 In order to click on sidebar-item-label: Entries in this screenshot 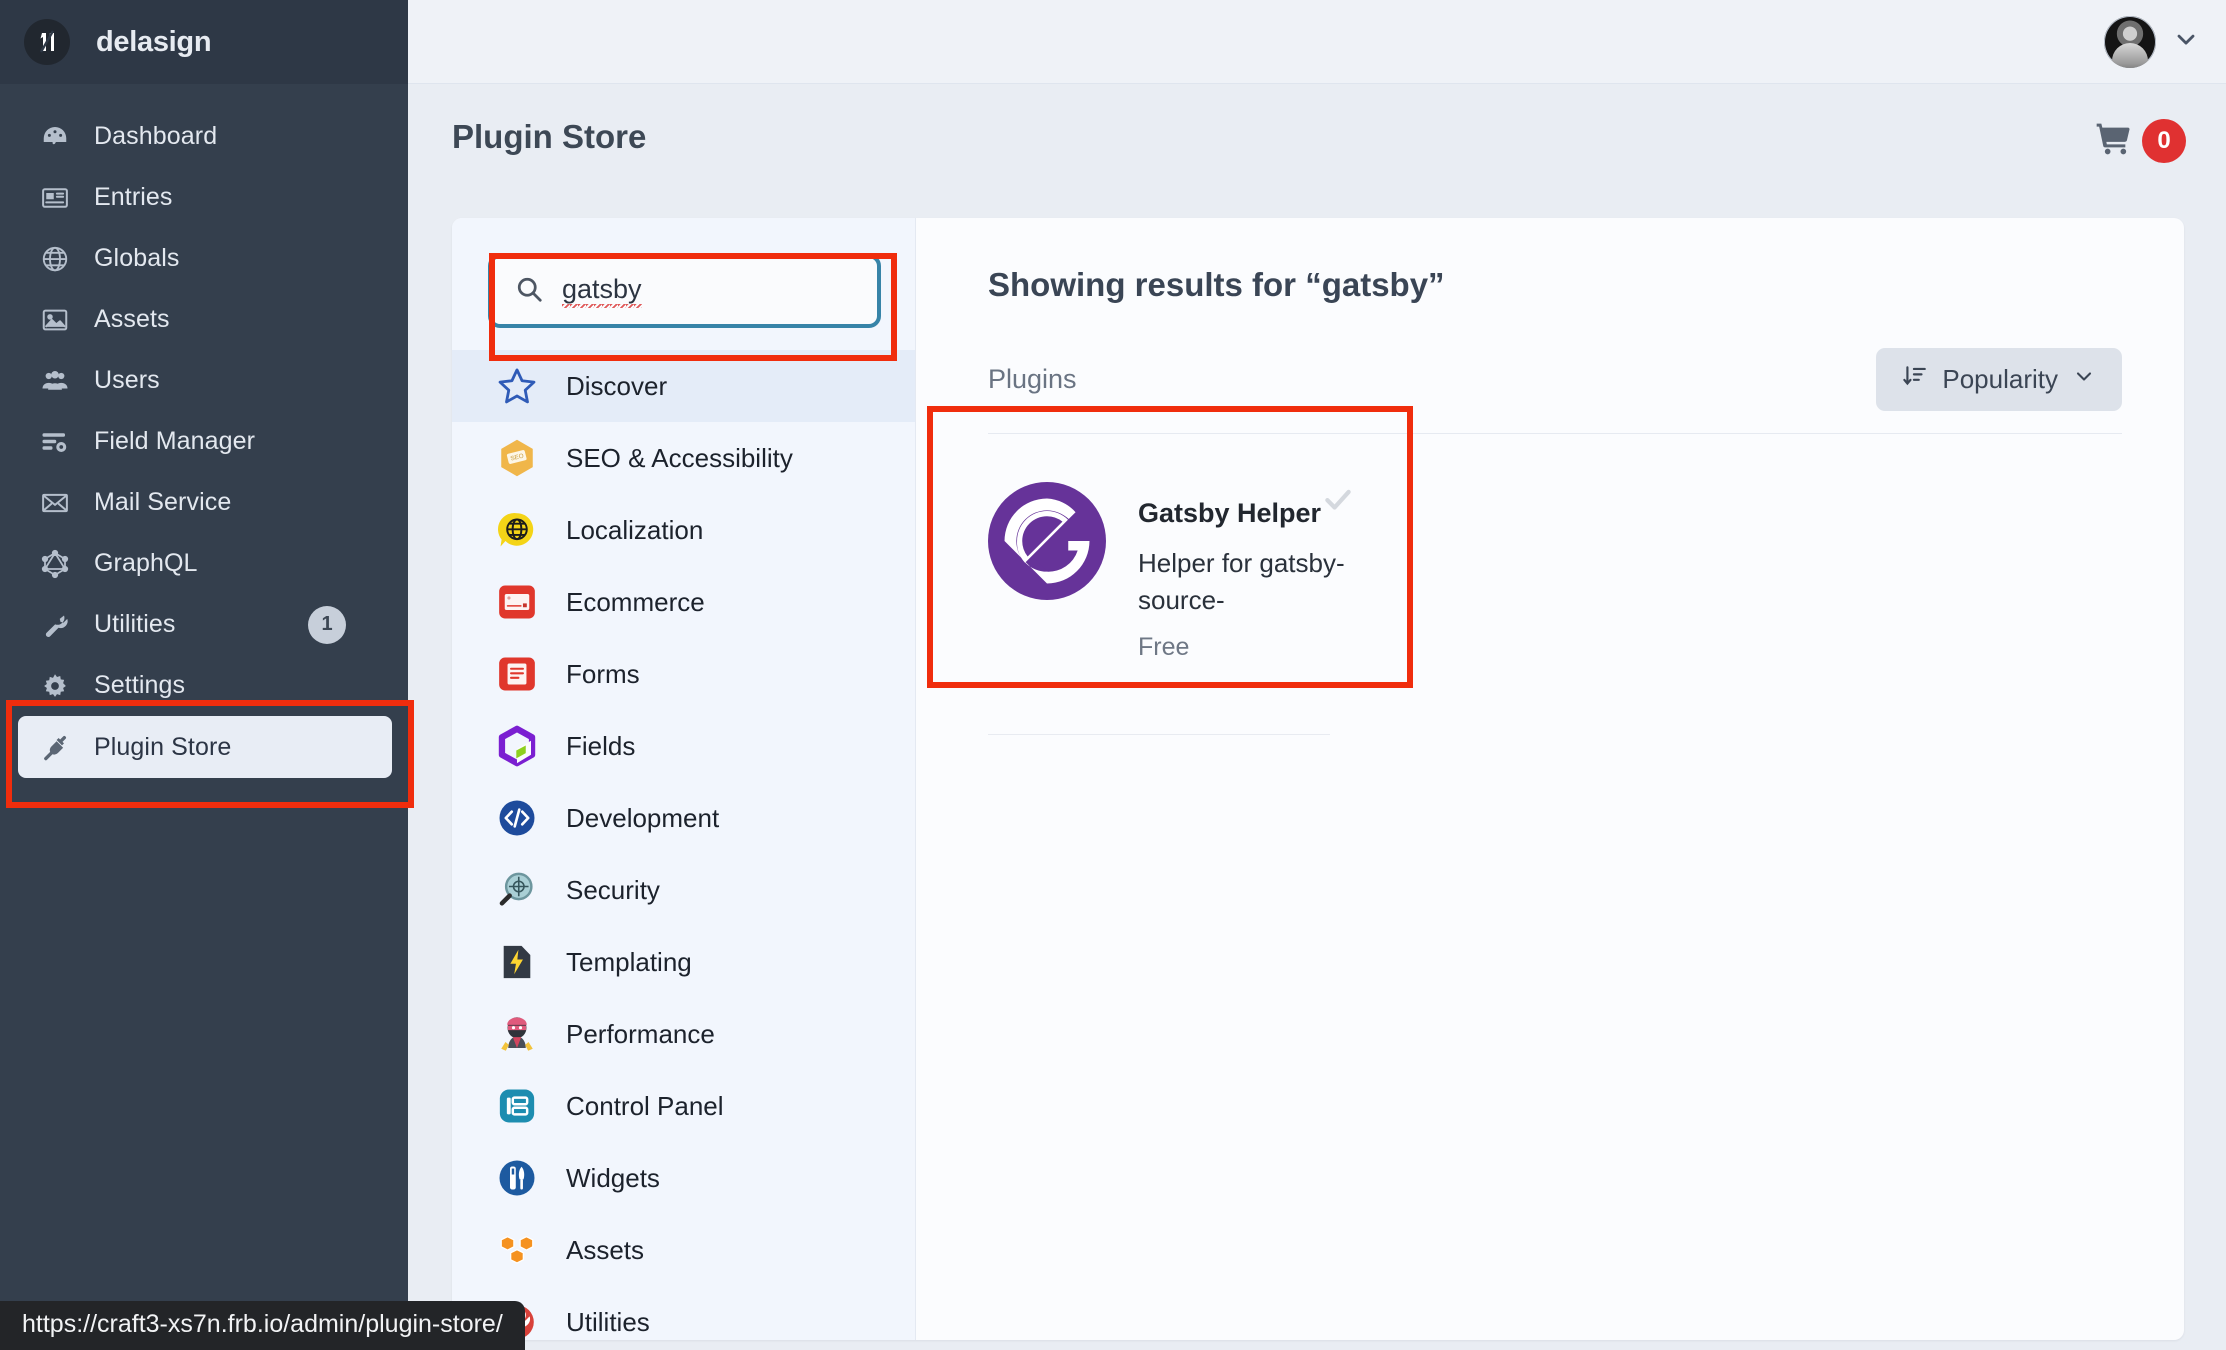, I will do `click(133, 197)`.